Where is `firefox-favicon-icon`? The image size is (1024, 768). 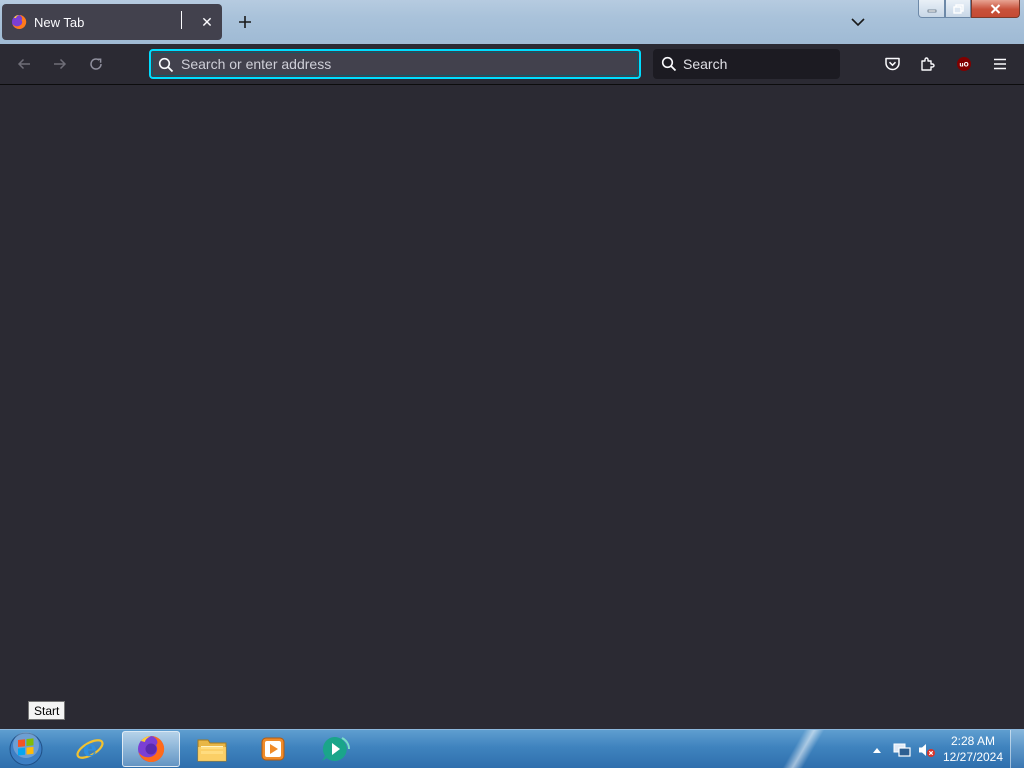
firefox-favicon-icon is located at coordinates (19, 21).